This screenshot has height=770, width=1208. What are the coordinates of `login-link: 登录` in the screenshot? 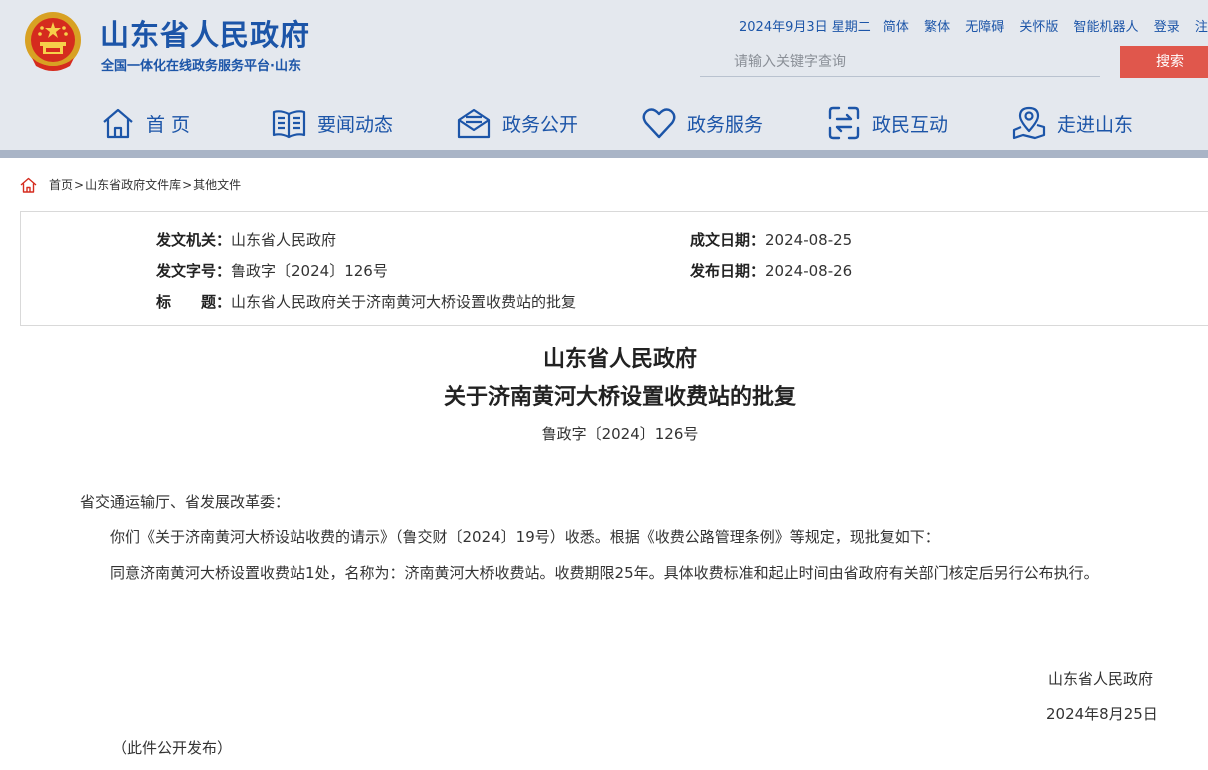 It's located at (1167, 27).